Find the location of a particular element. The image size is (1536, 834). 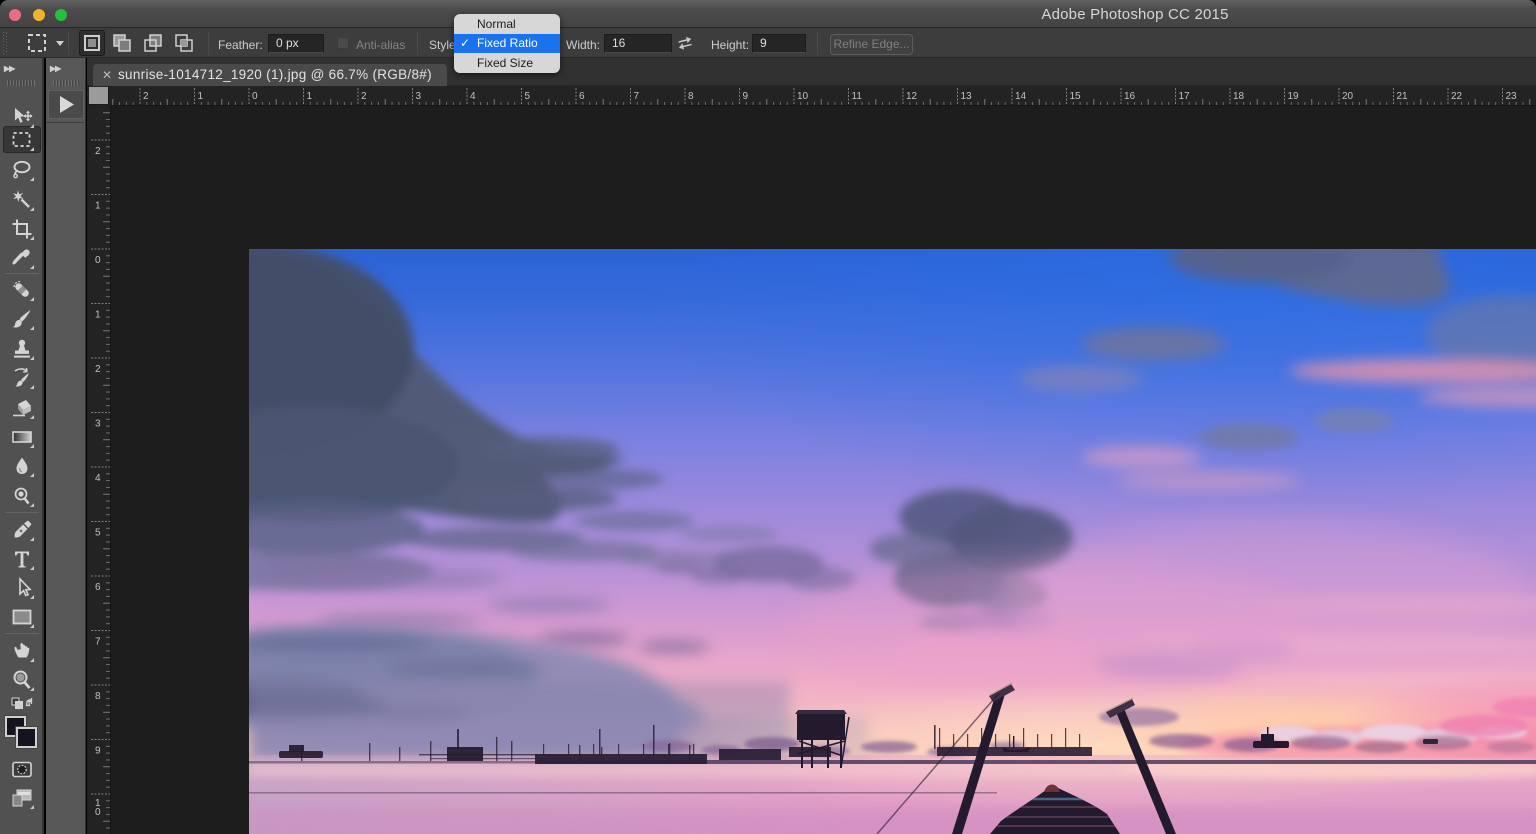

svg-text: 17 is located at coordinates (1185, 96).